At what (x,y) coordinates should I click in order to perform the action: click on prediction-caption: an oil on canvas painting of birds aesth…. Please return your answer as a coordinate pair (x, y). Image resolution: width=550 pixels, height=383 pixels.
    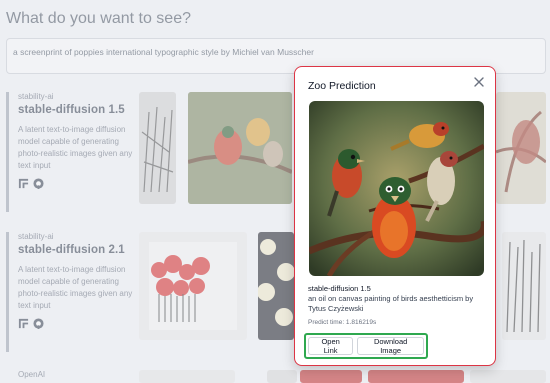
    Looking at the image, I should click on (391, 303).